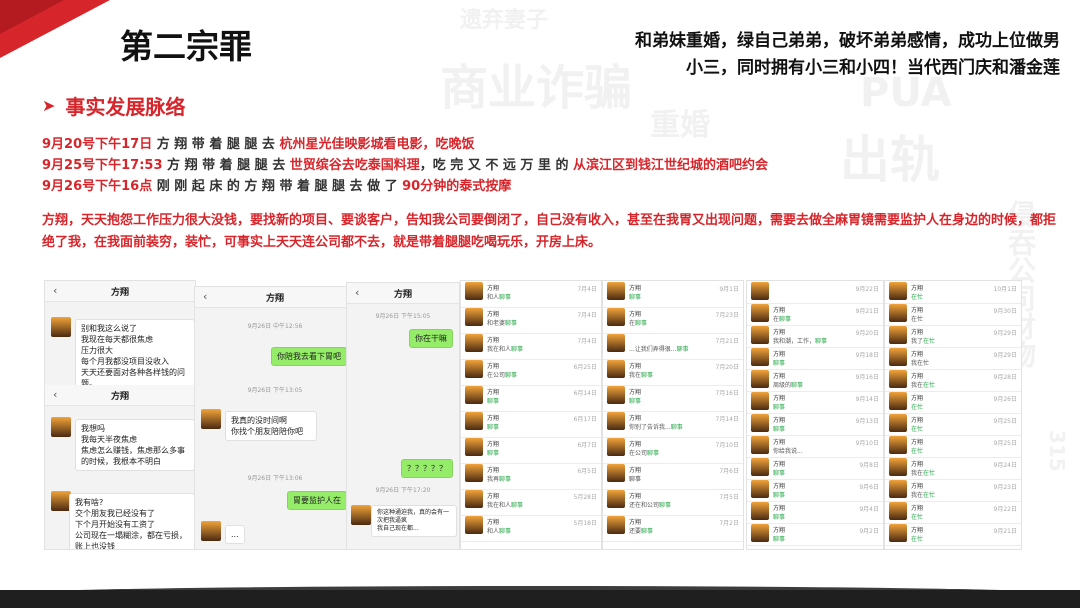  What do you see at coordinates (815, 314) in the screenshot?
I see `chat-list-row: 方翔 在聊事 9月21日` at bounding box center [815, 314].